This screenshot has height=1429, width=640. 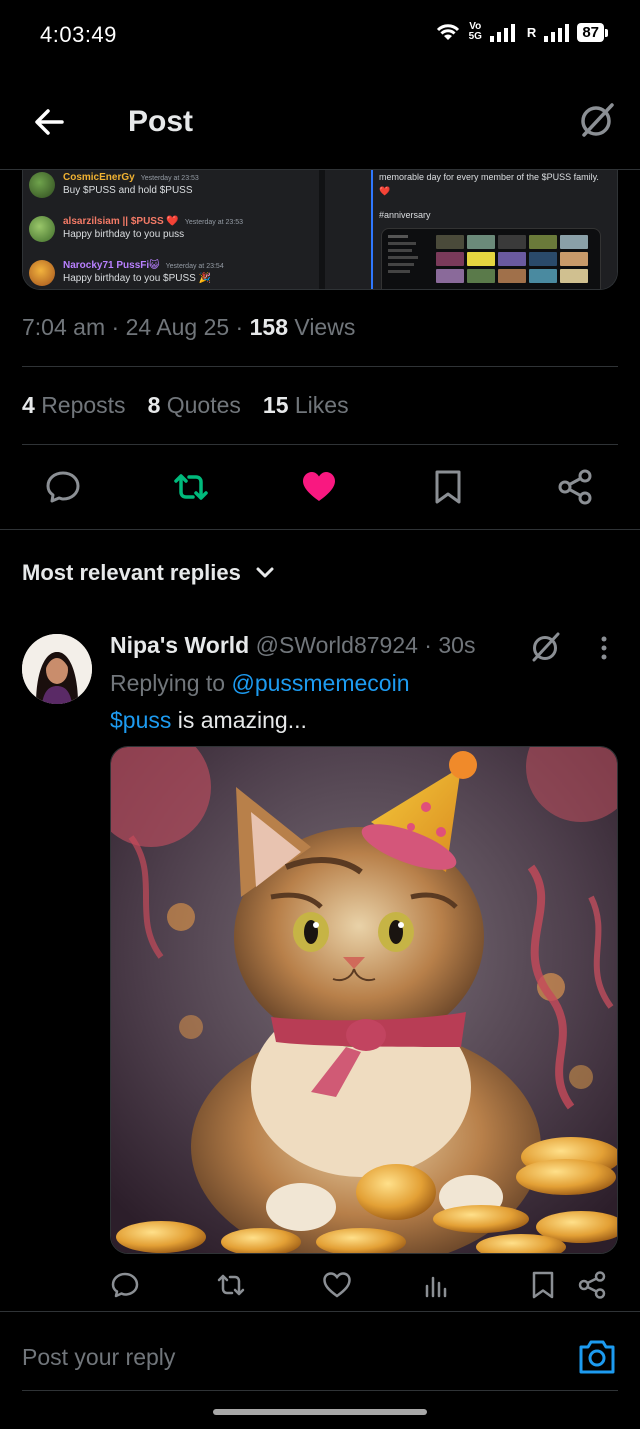 I want to click on status-icons: Vo 5G R 87, so click(x=521, y=31).